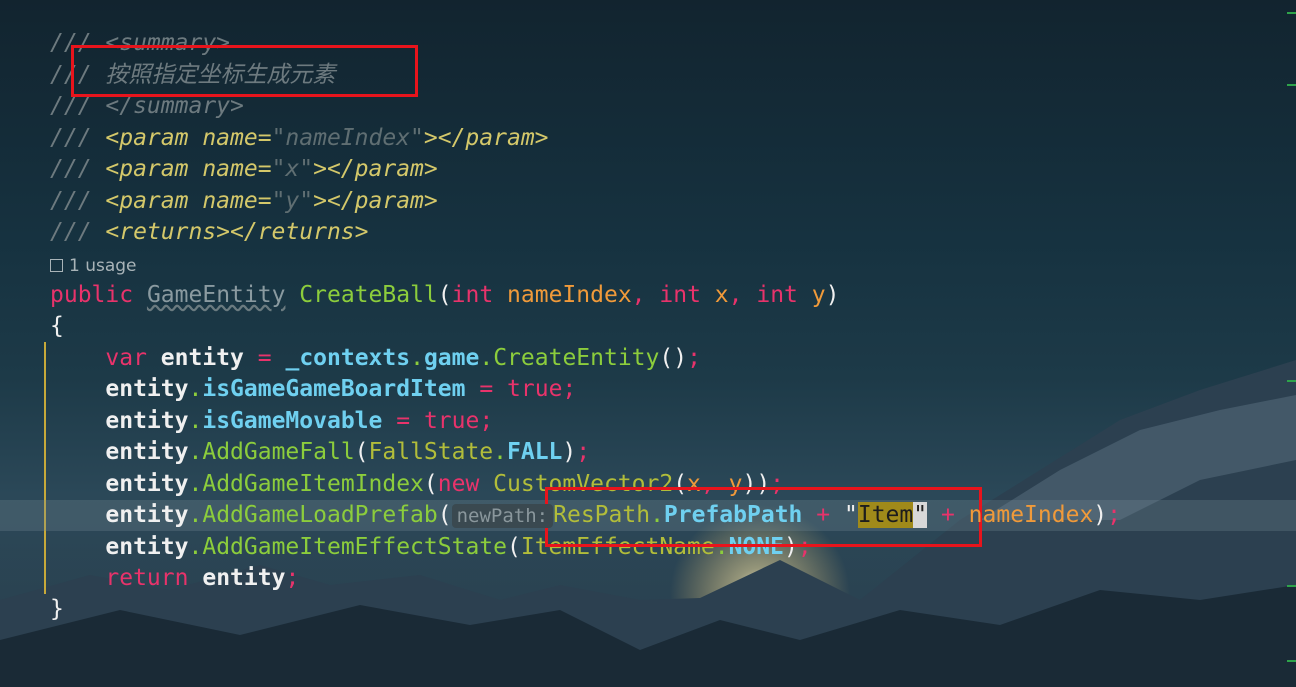 The height and width of the screenshot is (687, 1296). What do you see at coordinates (299, 421) in the screenshot?
I see `code-line-is-movable: entity.isGameMovable = true;` at bounding box center [299, 421].